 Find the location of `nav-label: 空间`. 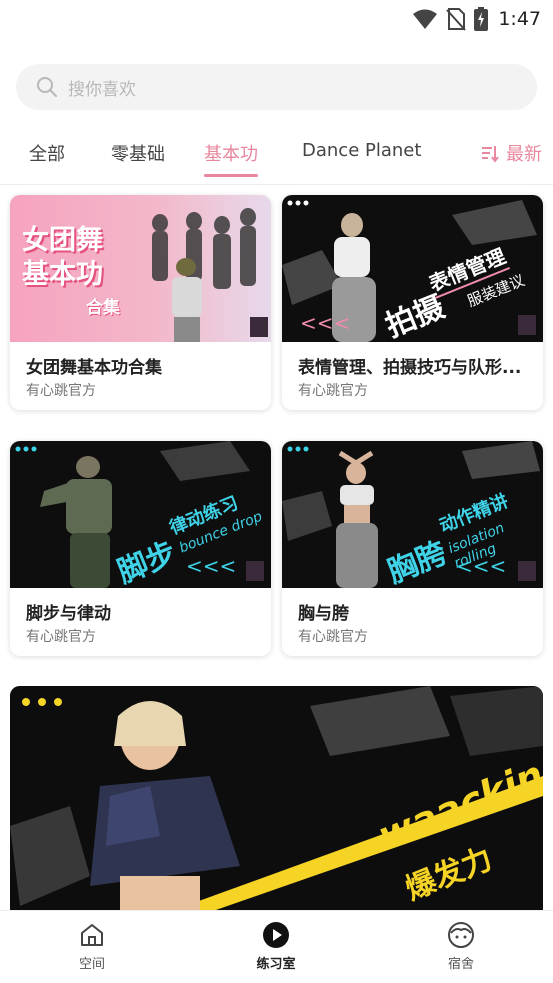

nav-label: 空间 is located at coordinates (91, 964).